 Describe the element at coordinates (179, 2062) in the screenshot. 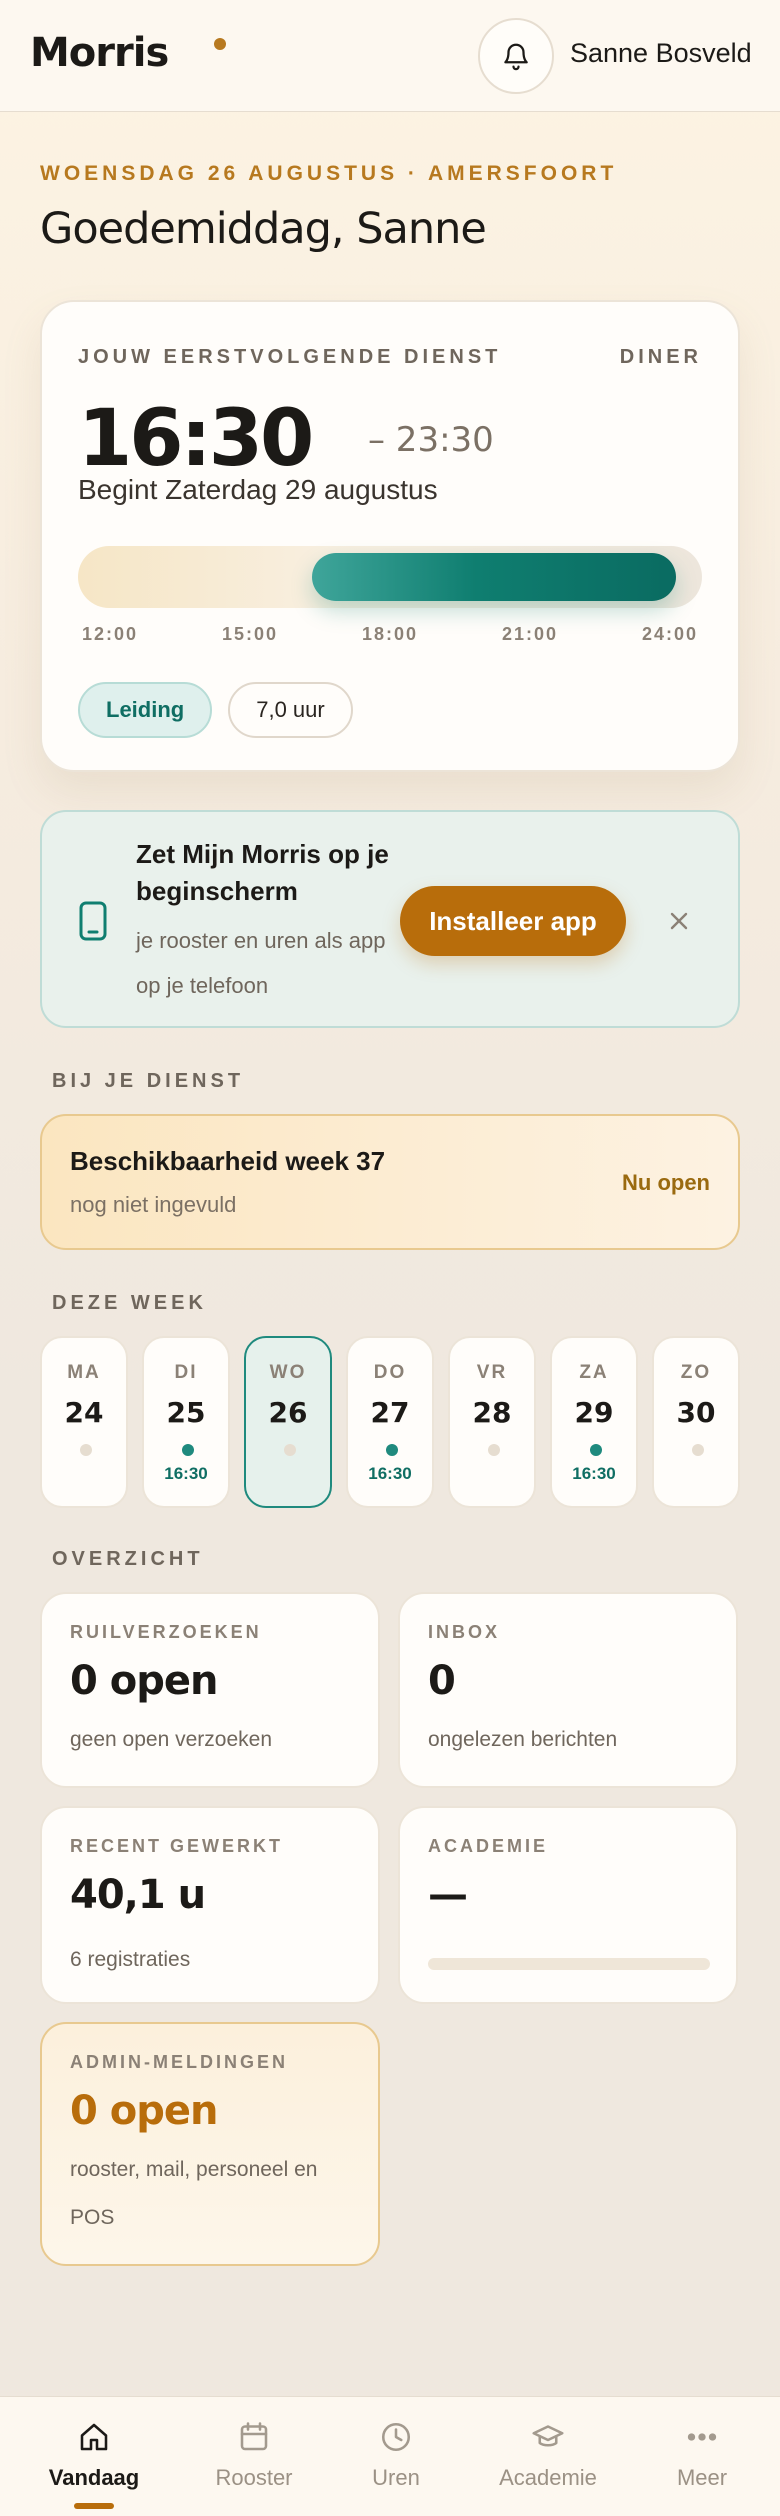

I see `tile-label: ADMIN-MELDINGEN` at that location.